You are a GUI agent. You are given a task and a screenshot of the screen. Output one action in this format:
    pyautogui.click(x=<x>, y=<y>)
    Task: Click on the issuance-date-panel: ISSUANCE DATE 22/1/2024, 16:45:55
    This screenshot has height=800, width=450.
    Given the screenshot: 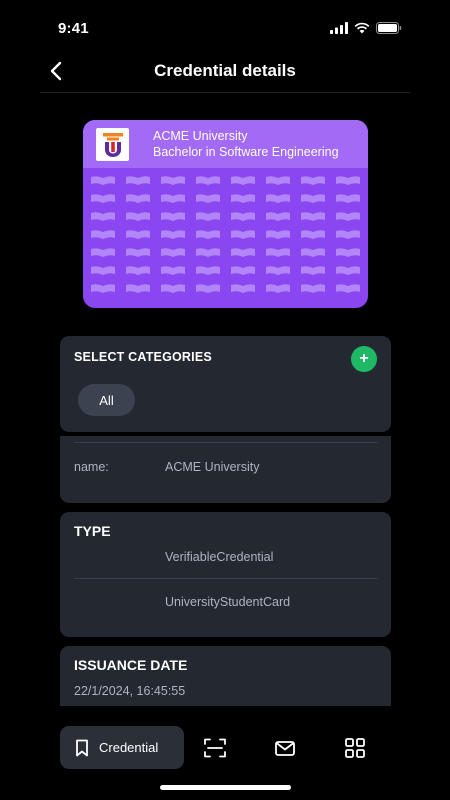 What is the action you would take?
    pyautogui.click(x=225, y=676)
    